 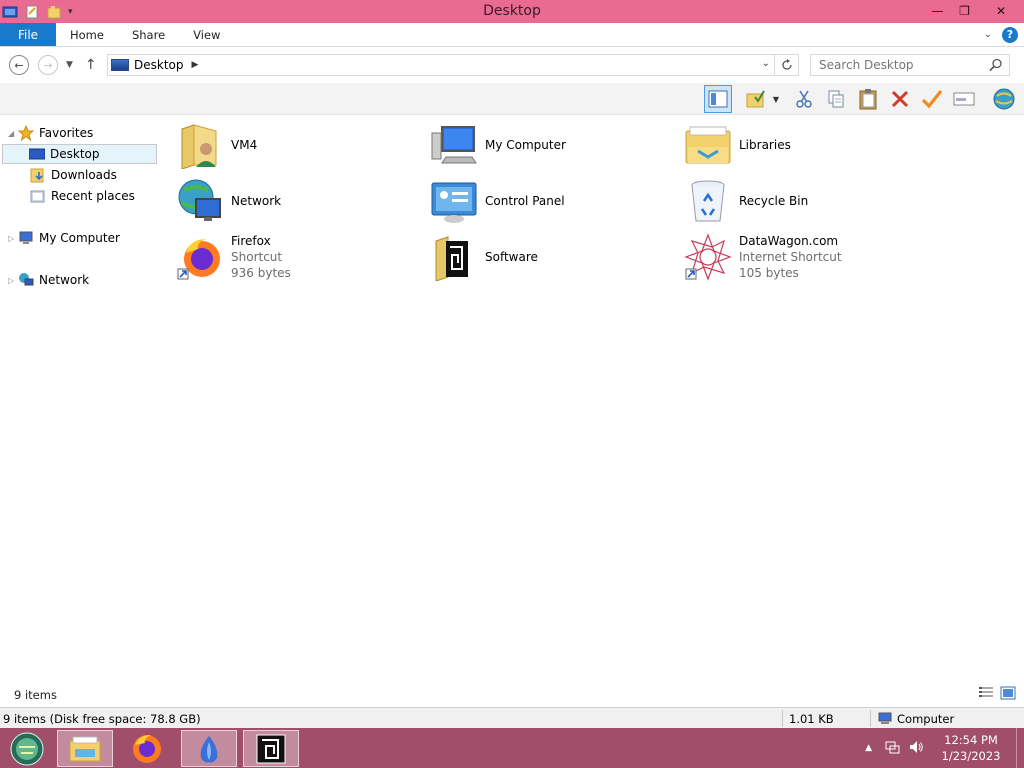 What do you see at coordinates (91, 65) in the screenshot?
I see `up-button: ↑` at bounding box center [91, 65].